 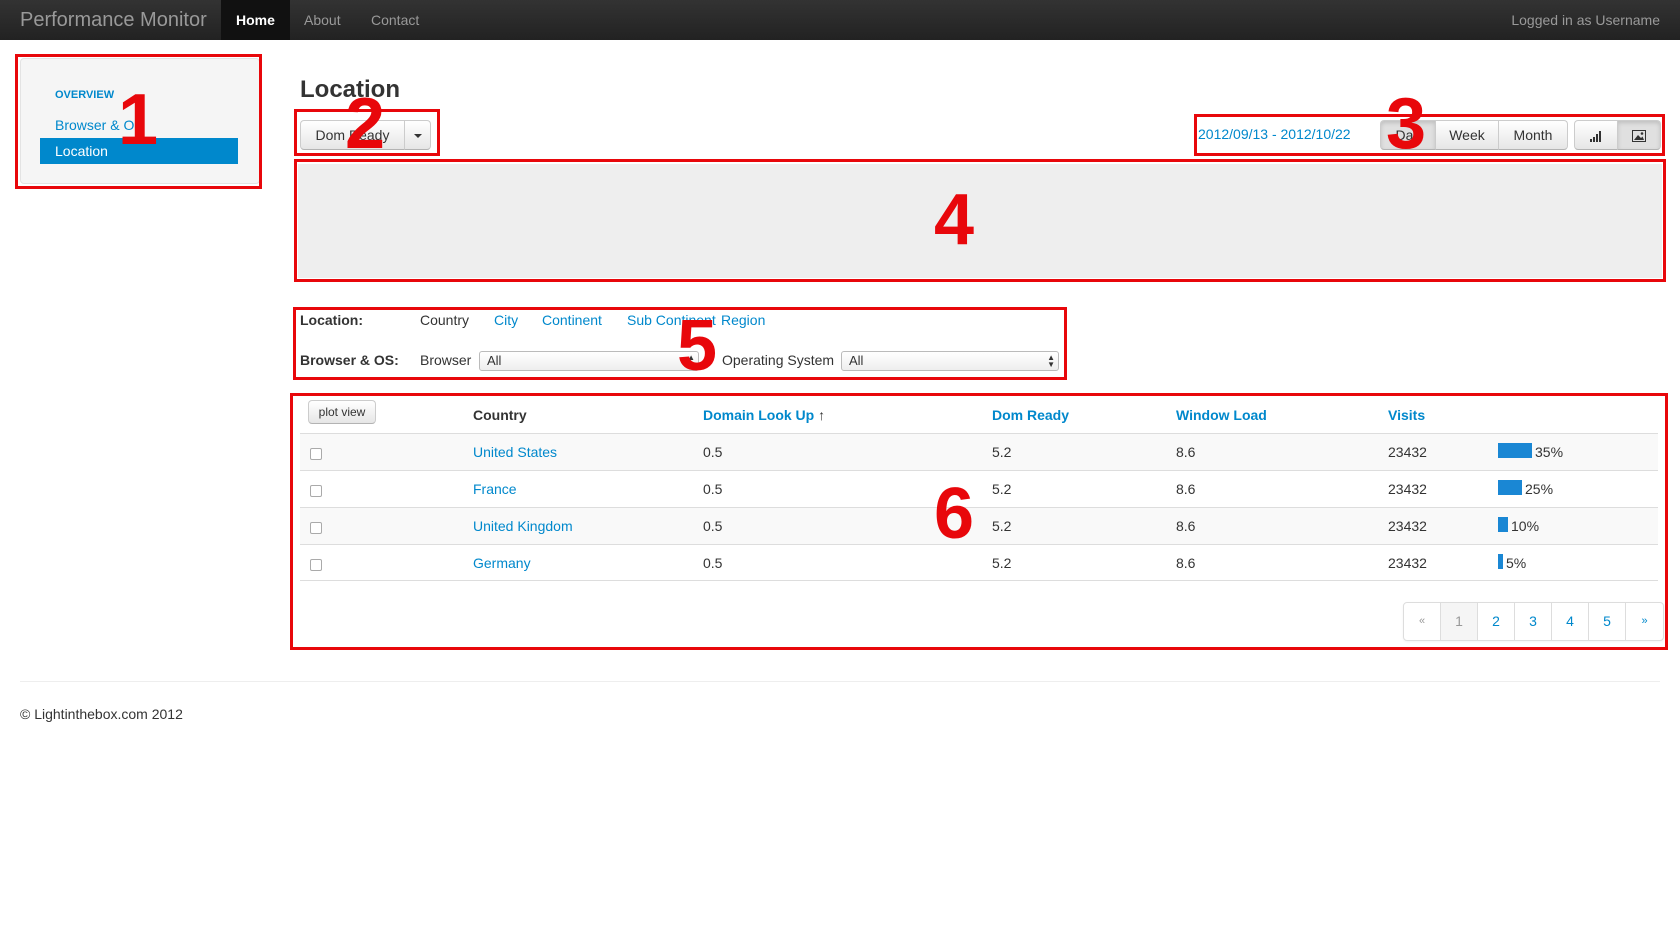 What do you see at coordinates (840, 681) in the screenshot?
I see `footer-divider` at bounding box center [840, 681].